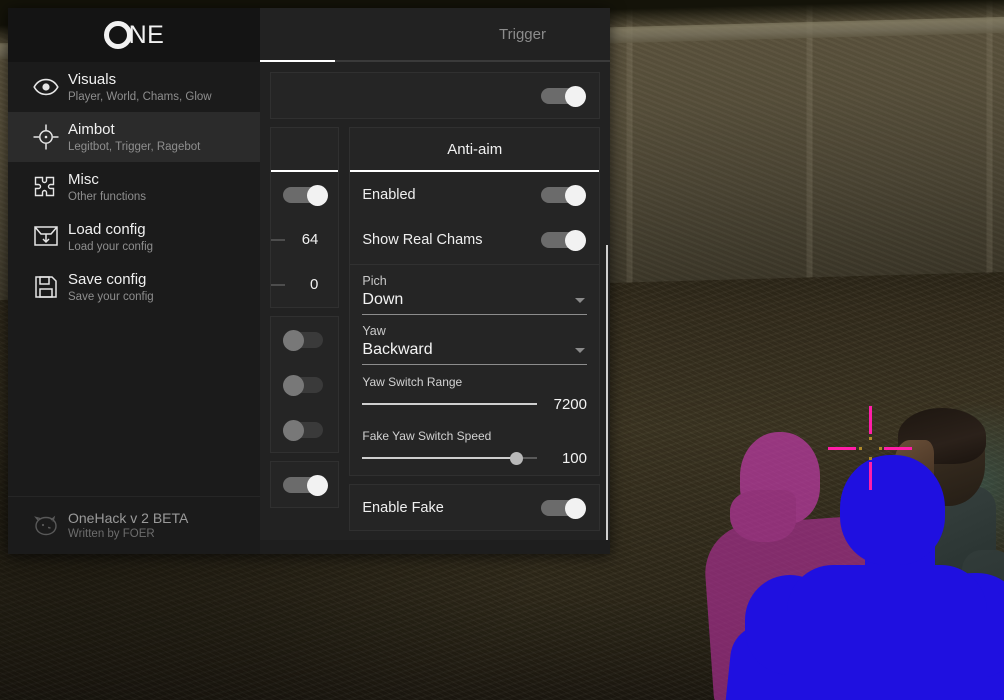 This screenshot has width=1004, height=700. What do you see at coordinates (383, 299) in the screenshot?
I see `antiaim-pitch-value: Down` at bounding box center [383, 299].